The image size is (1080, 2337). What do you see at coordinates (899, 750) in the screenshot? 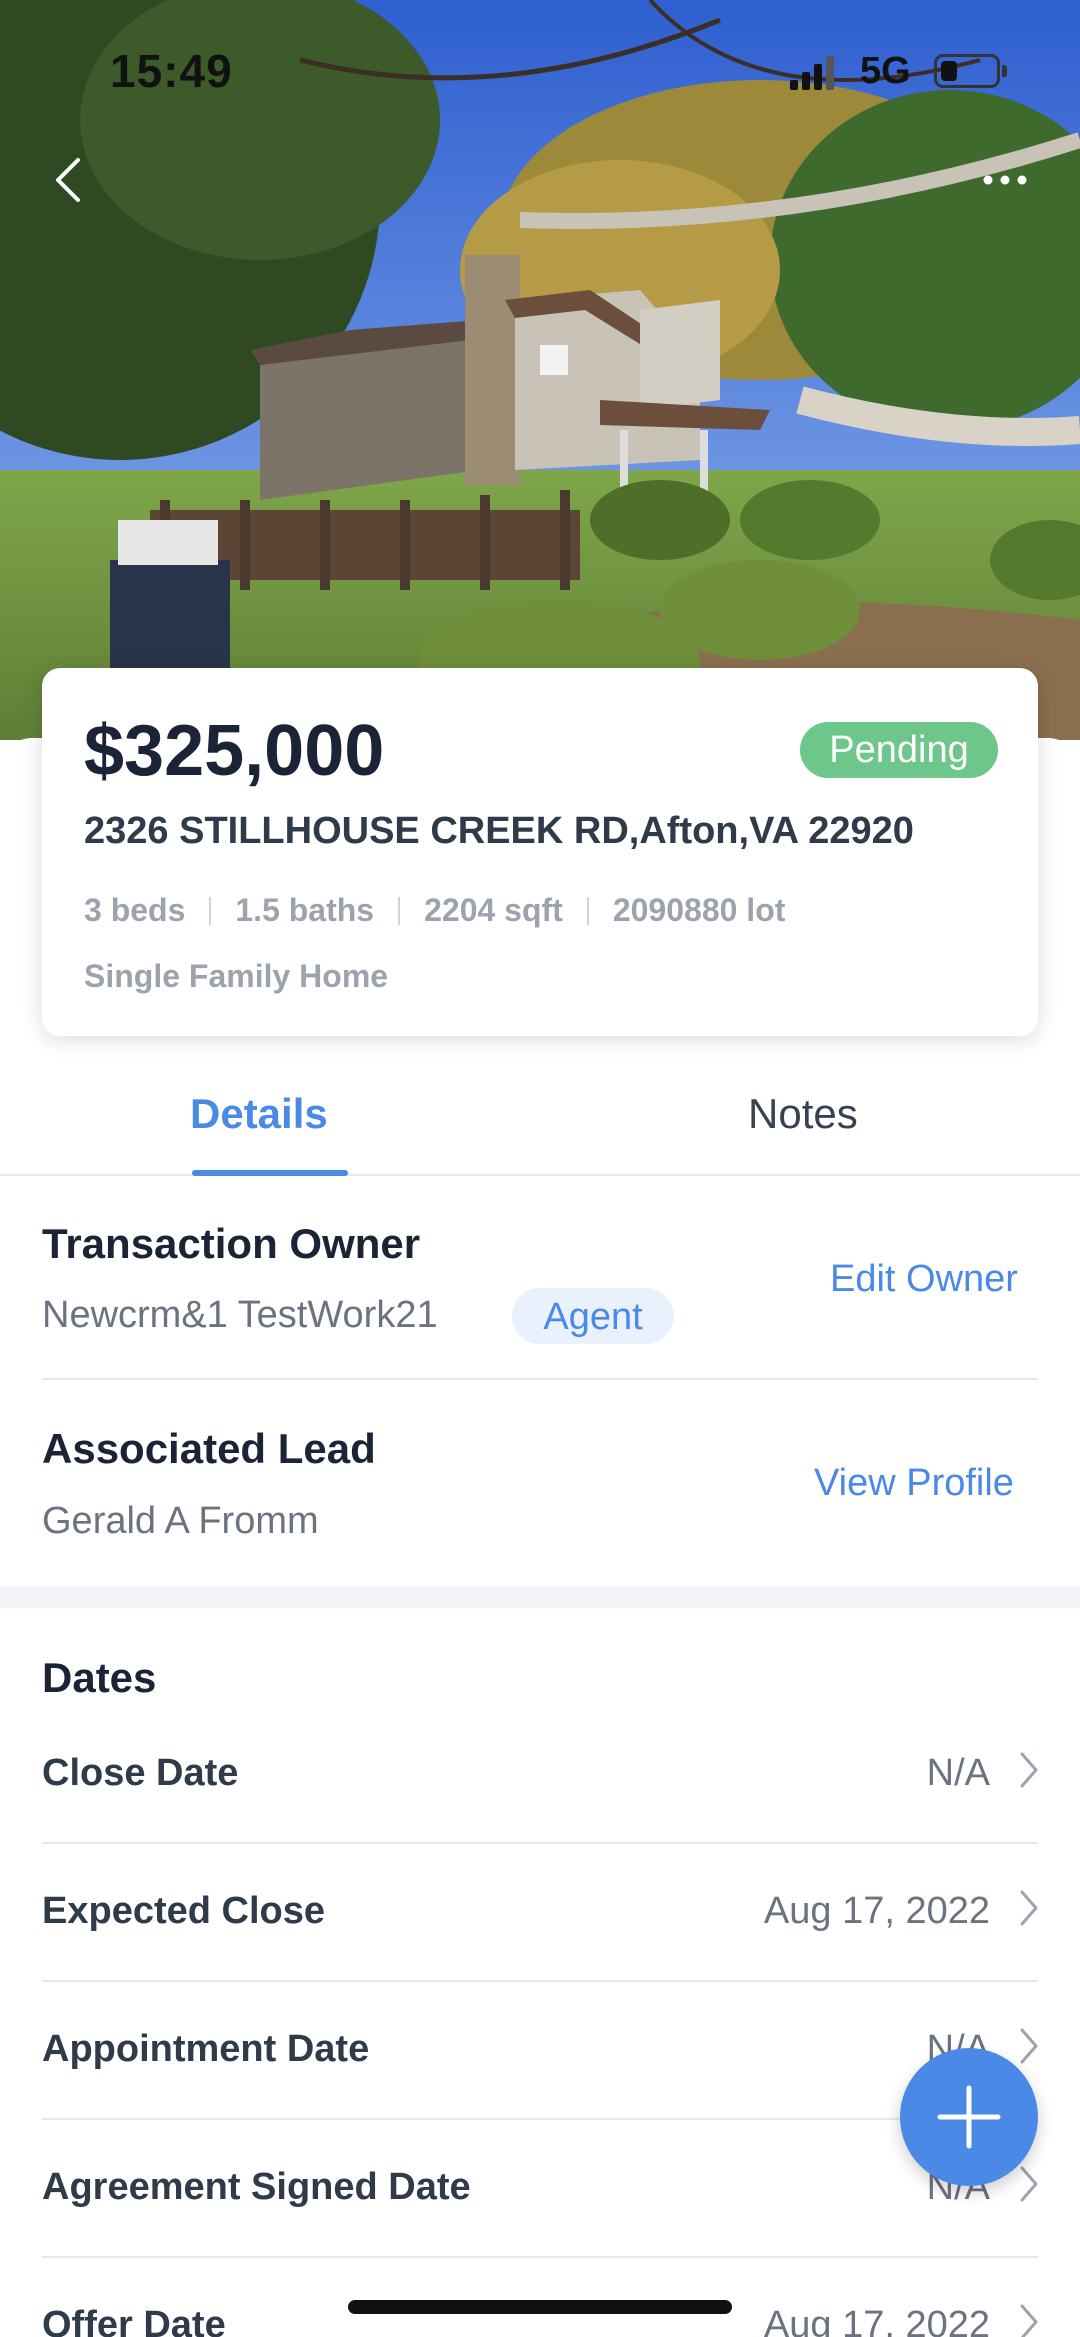
I see `status-badge: Pending` at bounding box center [899, 750].